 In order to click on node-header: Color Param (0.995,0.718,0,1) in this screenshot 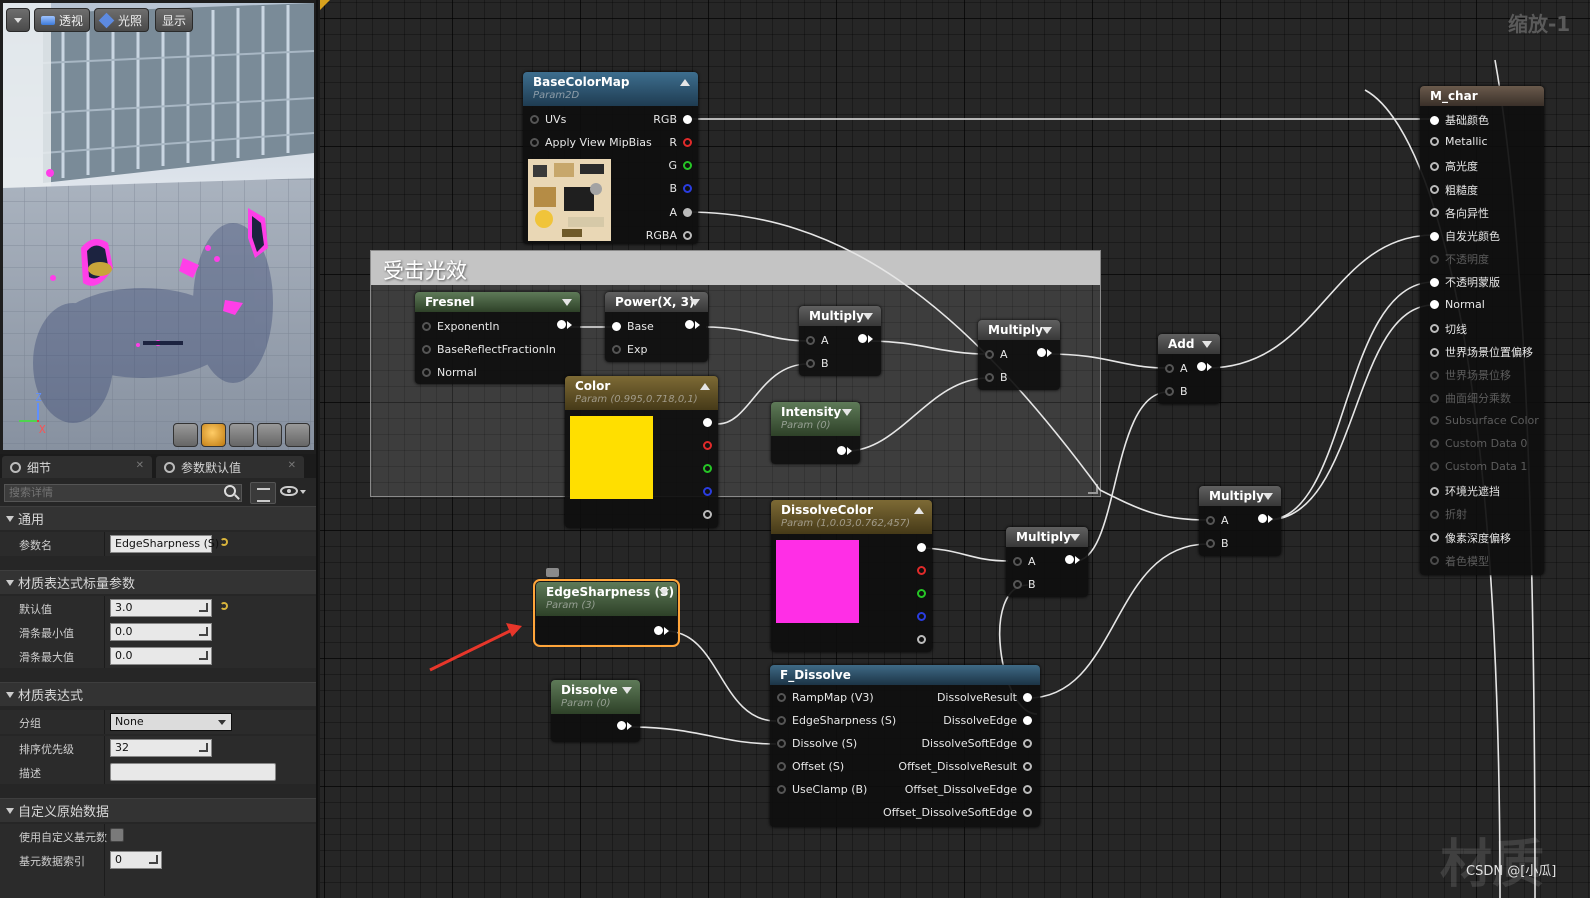, I will do `click(641, 393)`.